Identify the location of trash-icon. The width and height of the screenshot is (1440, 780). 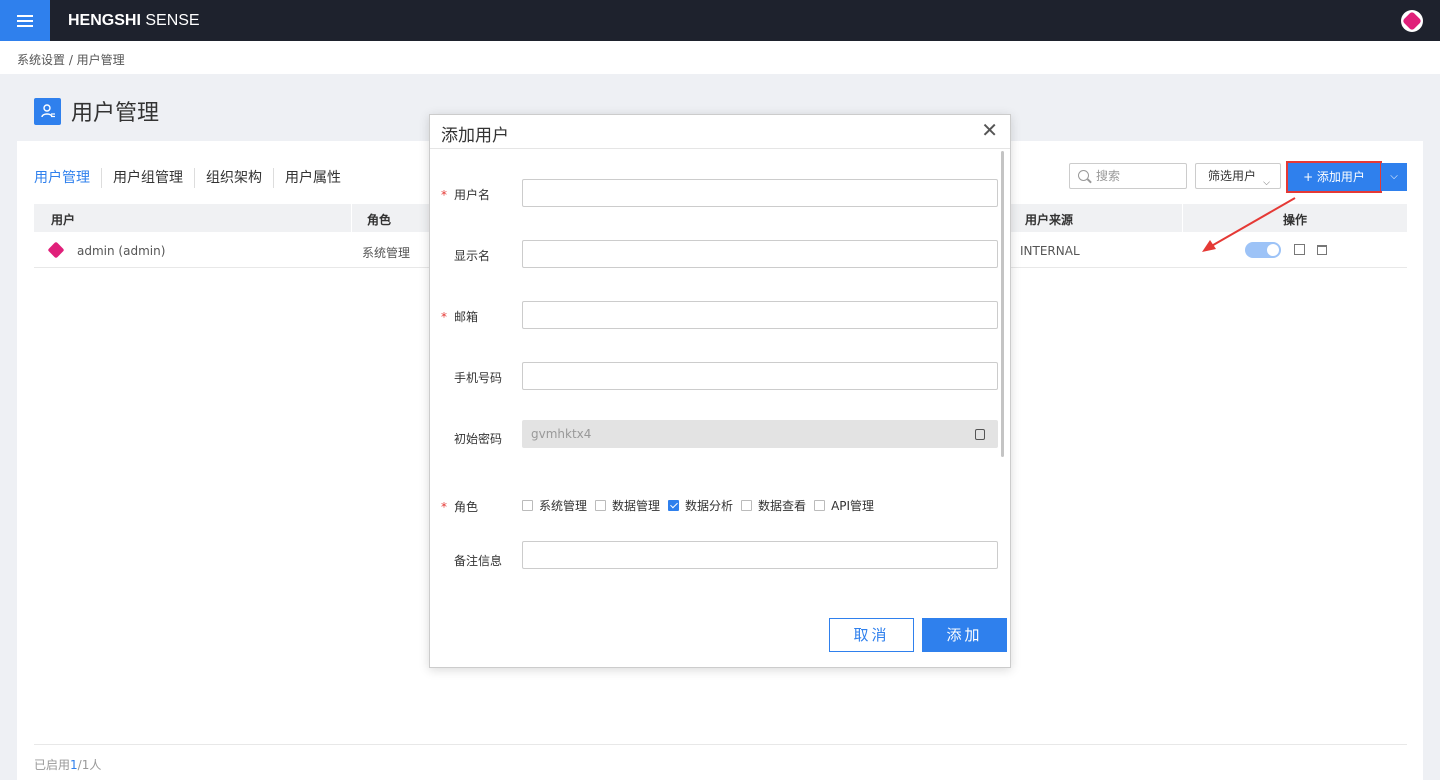
(1322, 250).